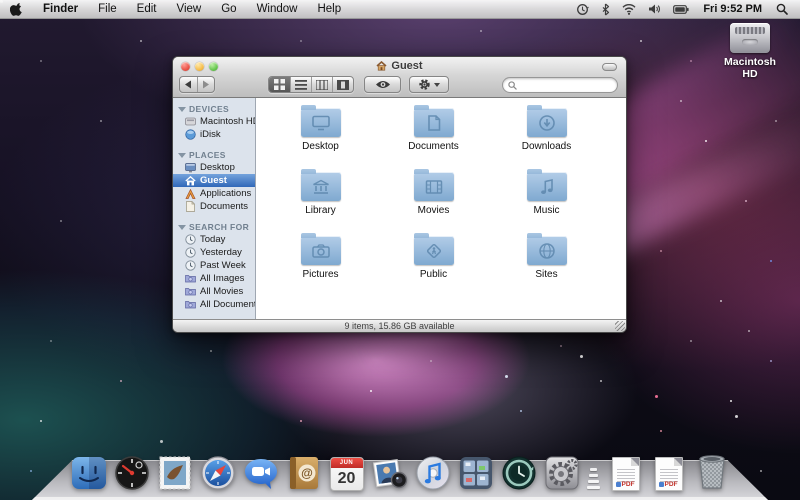 The height and width of the screenshot is (500, 800). I want to click on quick-look-button, so click(382, 84).